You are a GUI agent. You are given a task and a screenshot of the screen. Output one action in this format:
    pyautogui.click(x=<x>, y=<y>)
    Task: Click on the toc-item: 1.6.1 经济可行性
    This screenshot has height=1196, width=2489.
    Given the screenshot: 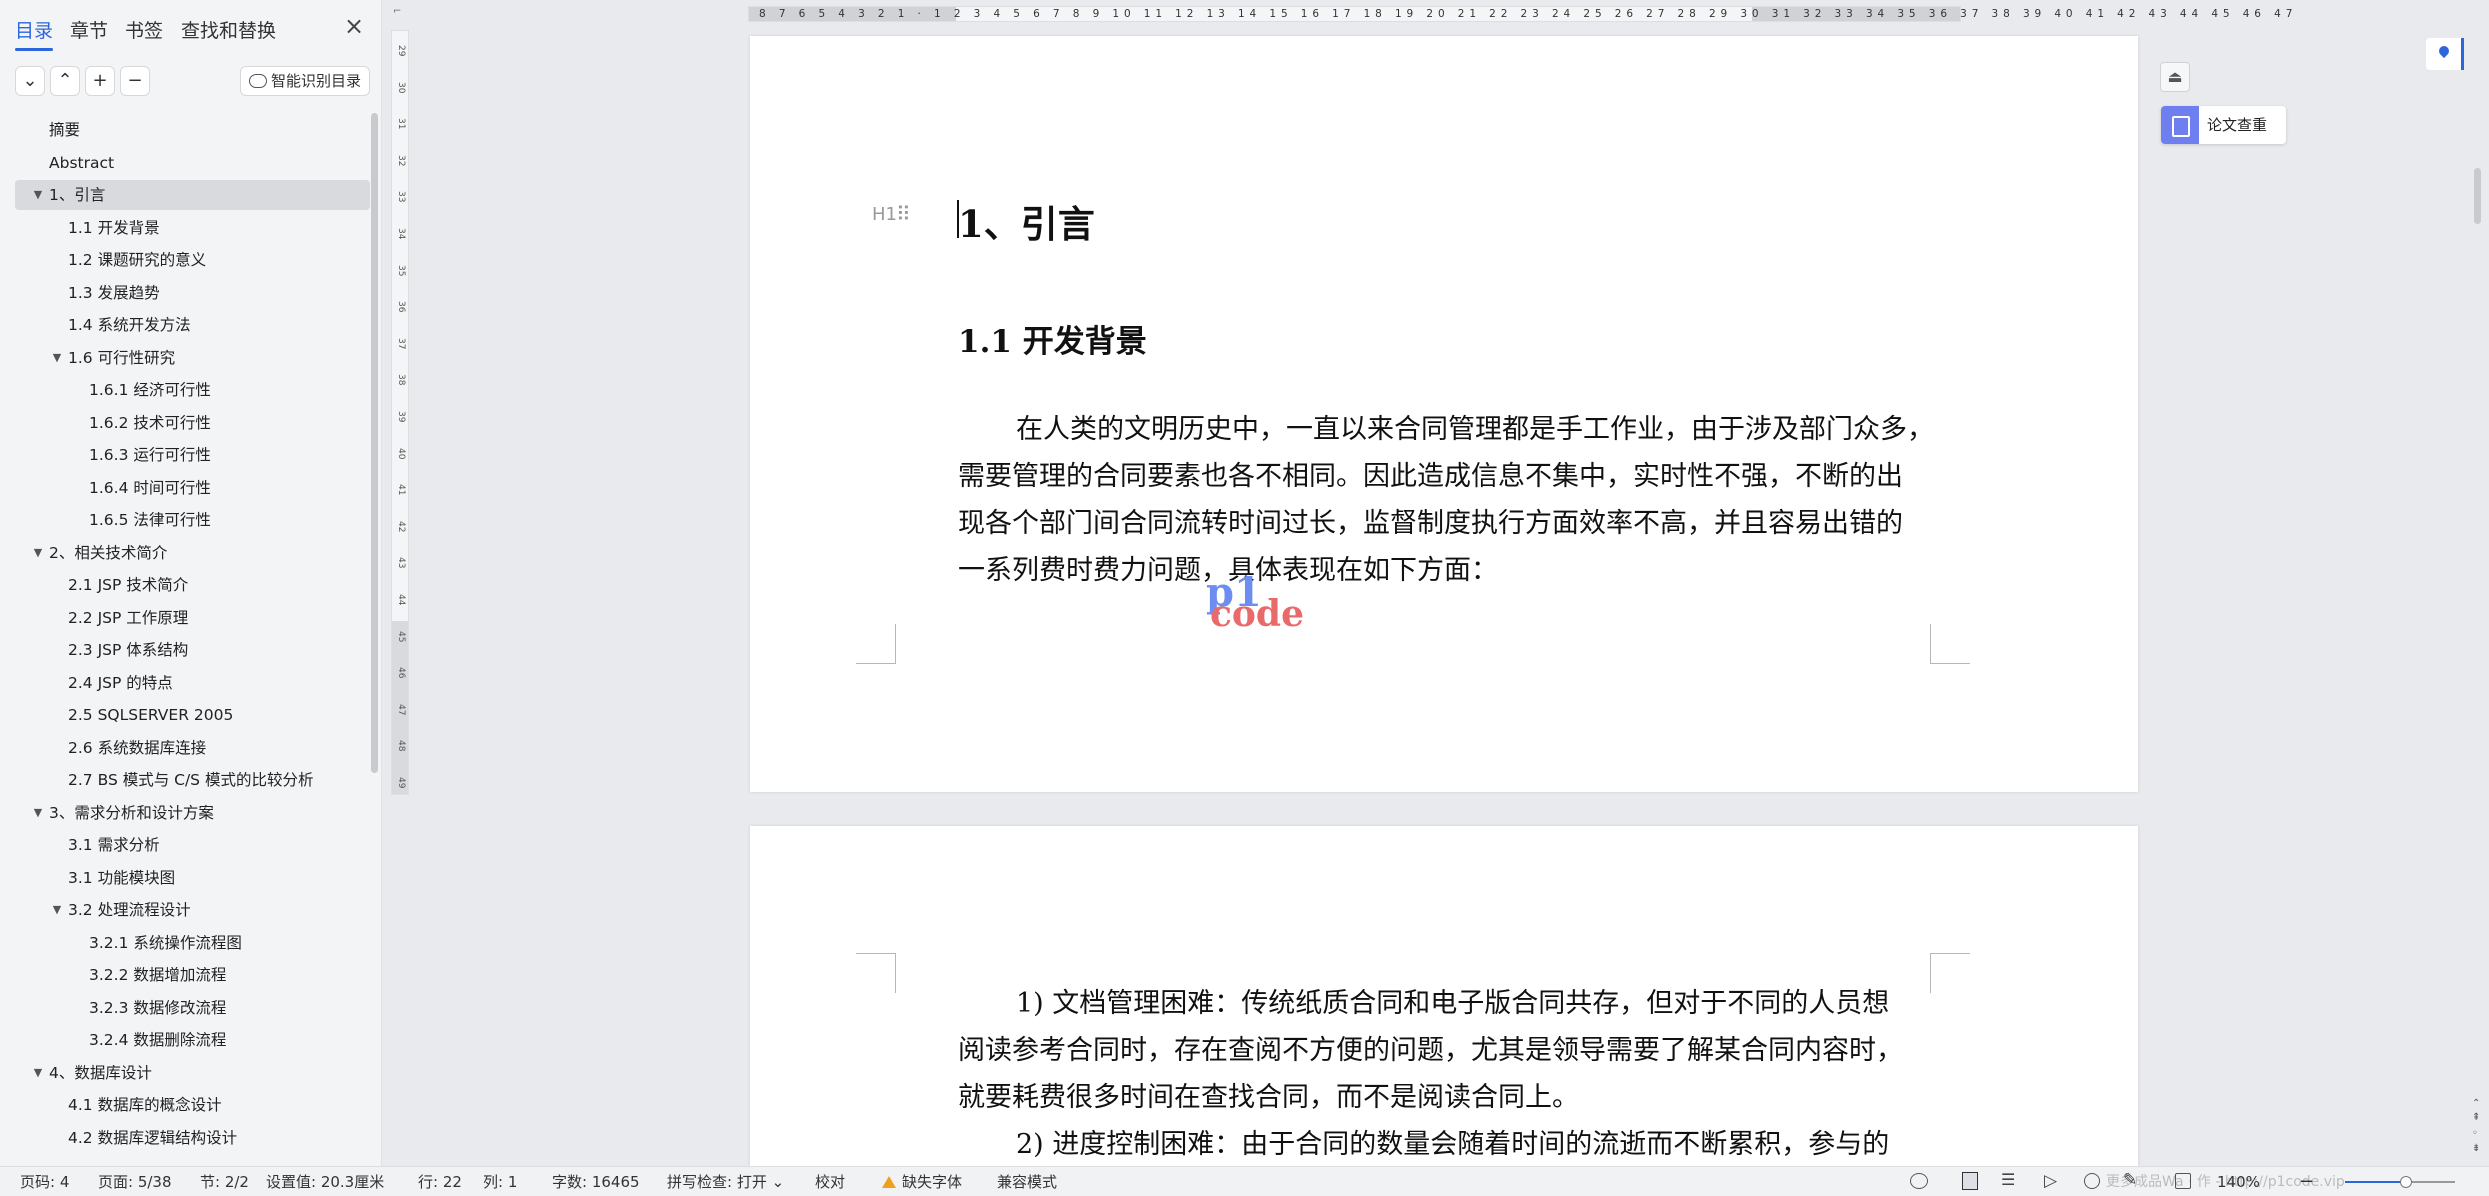 What is the action you would take?
    pyautogui.click(x=192, y=390)
    